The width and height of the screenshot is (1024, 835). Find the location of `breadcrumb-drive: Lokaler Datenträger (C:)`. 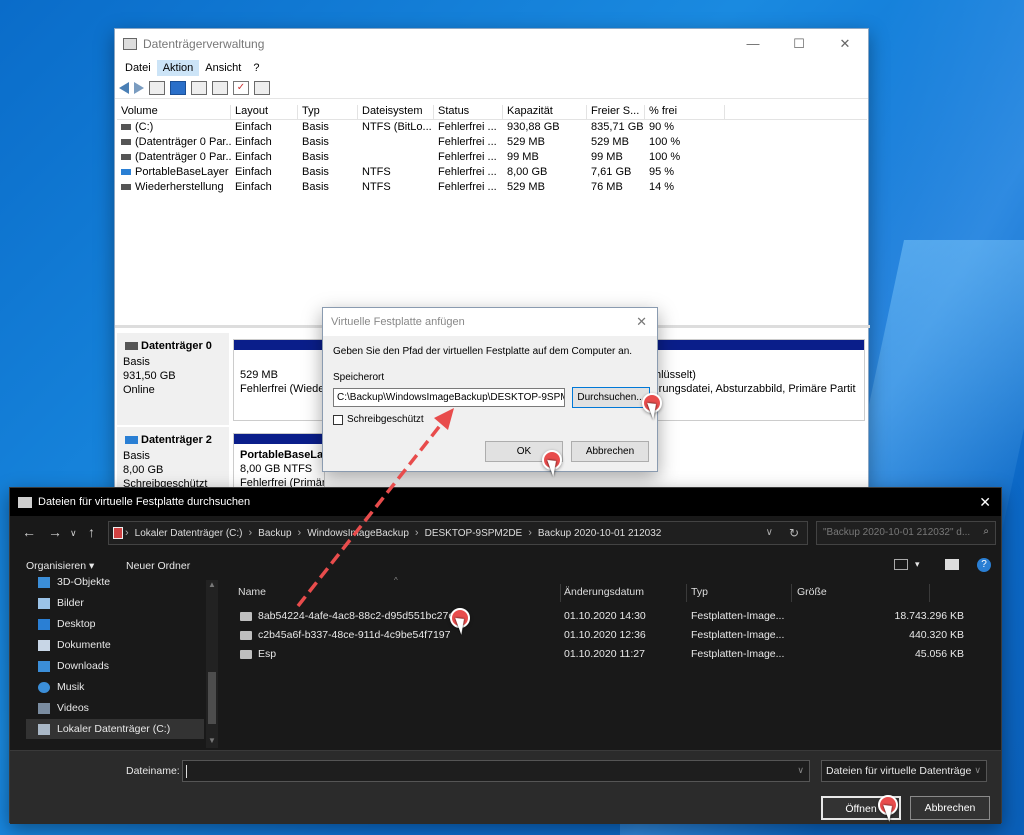

breadcrumb-drive: Lokaler Datenträger (C:) is located at coordinates (189, 533).